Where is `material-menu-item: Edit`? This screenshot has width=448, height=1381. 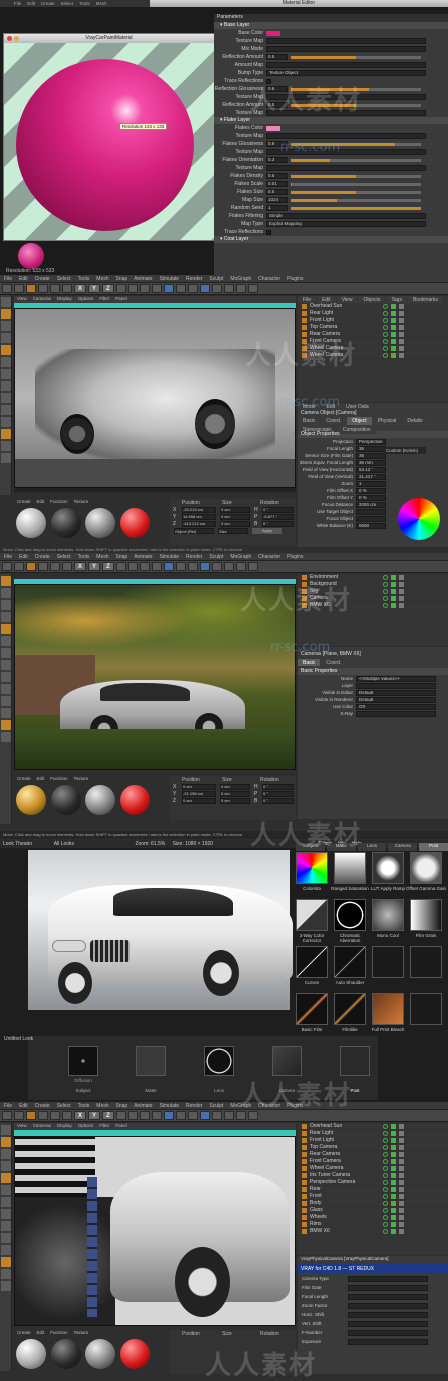 material-menu-item: Edit is located at coordinates (41, 779).